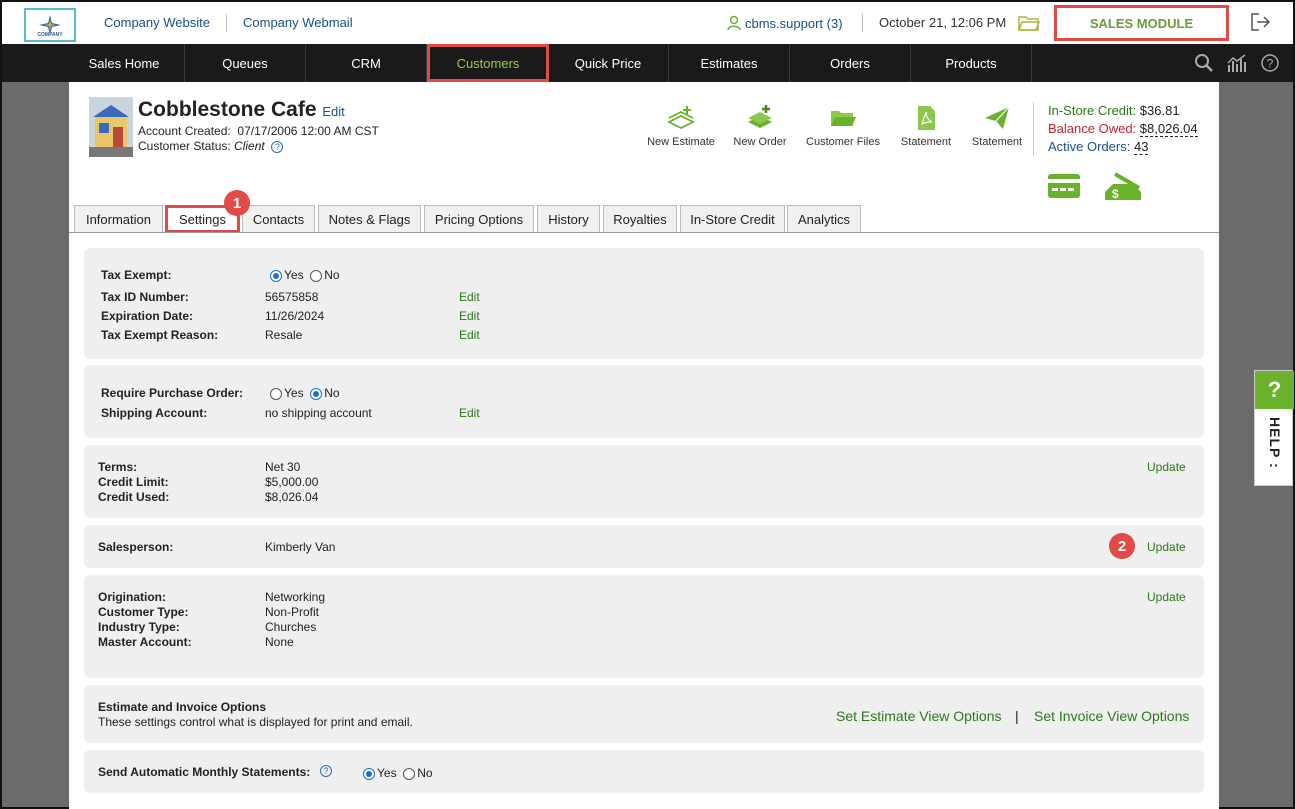 The width and height of the screenshot is (1295, 809). What do you see at coordinates (316, 275) in the screenshot?
I see `tax-exempt-no-radio` at bounding box center [316, 275].